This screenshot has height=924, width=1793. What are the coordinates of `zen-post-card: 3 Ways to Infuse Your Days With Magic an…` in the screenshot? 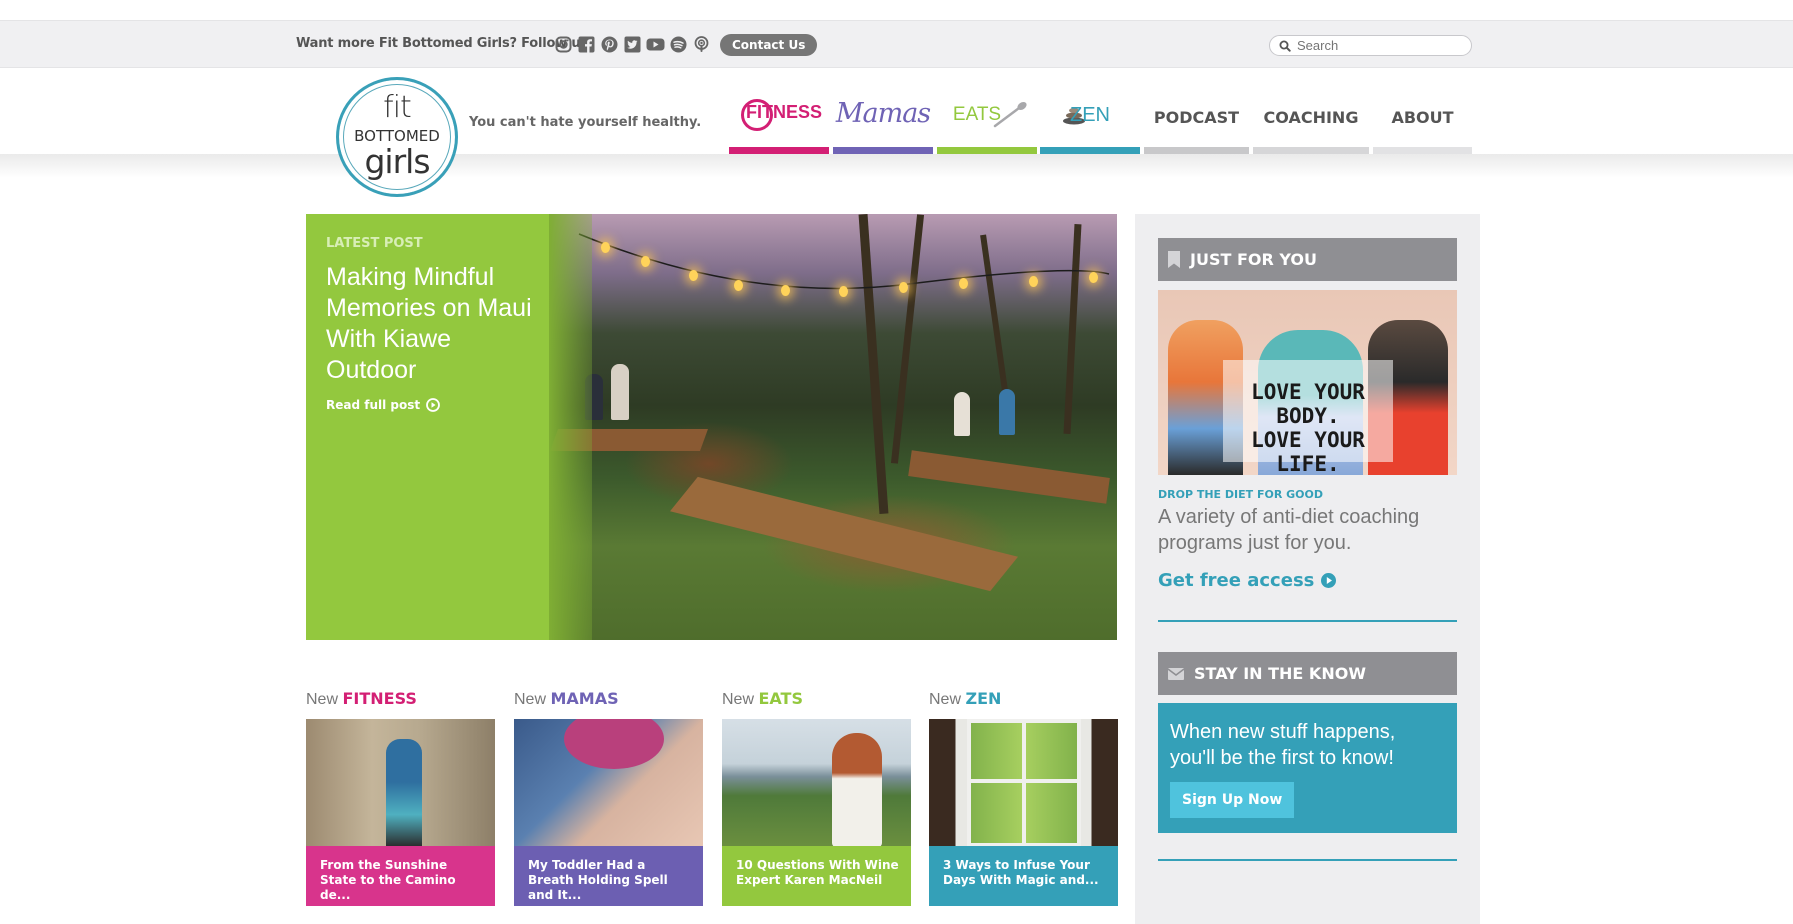 It's located at (1023, 812).